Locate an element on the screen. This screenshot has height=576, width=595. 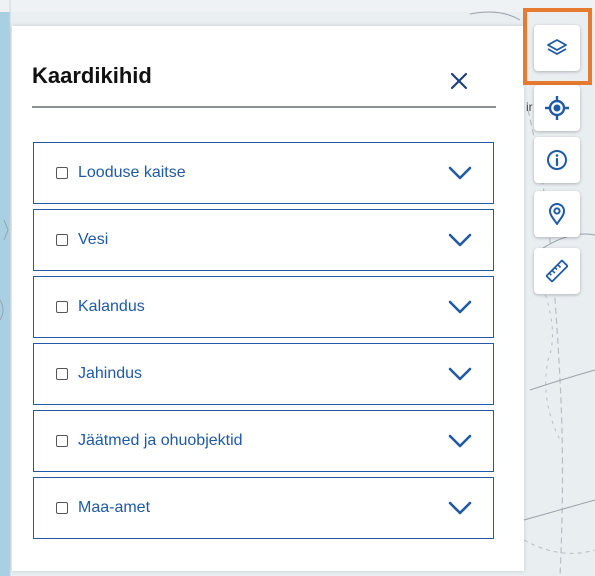
layer-row-maa-amet: Maa-amet is located at coordinates (263, 508).